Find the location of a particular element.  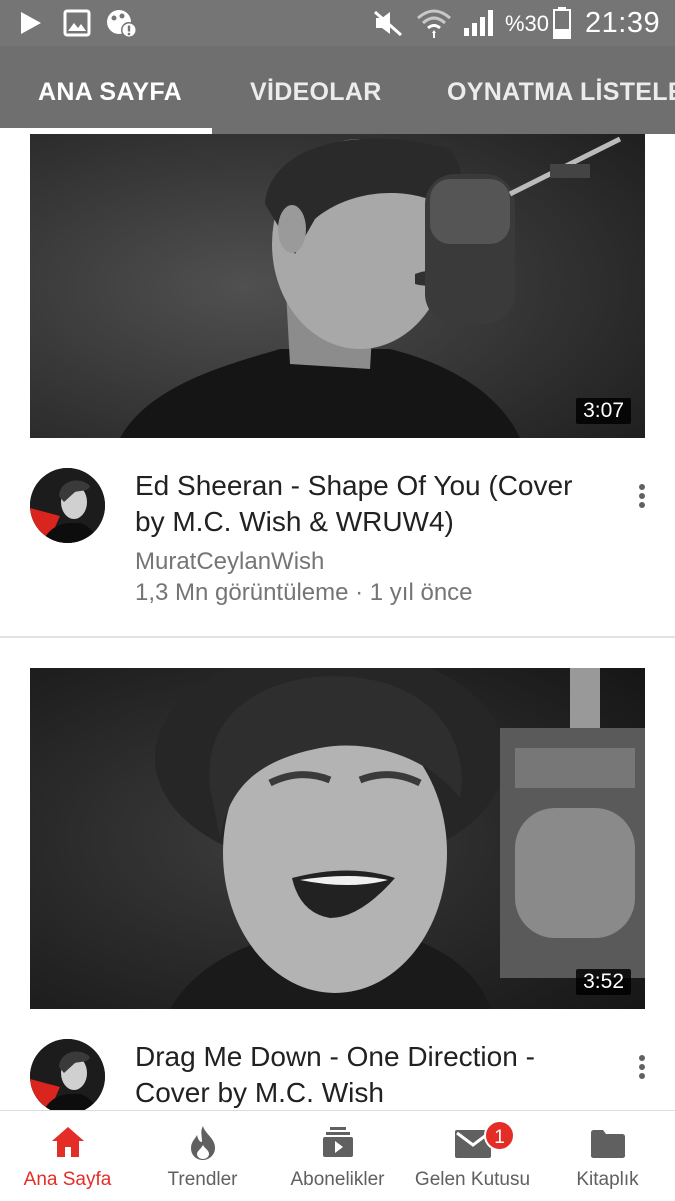

video-duration: 3:07 is located at coordinates (603, 411).